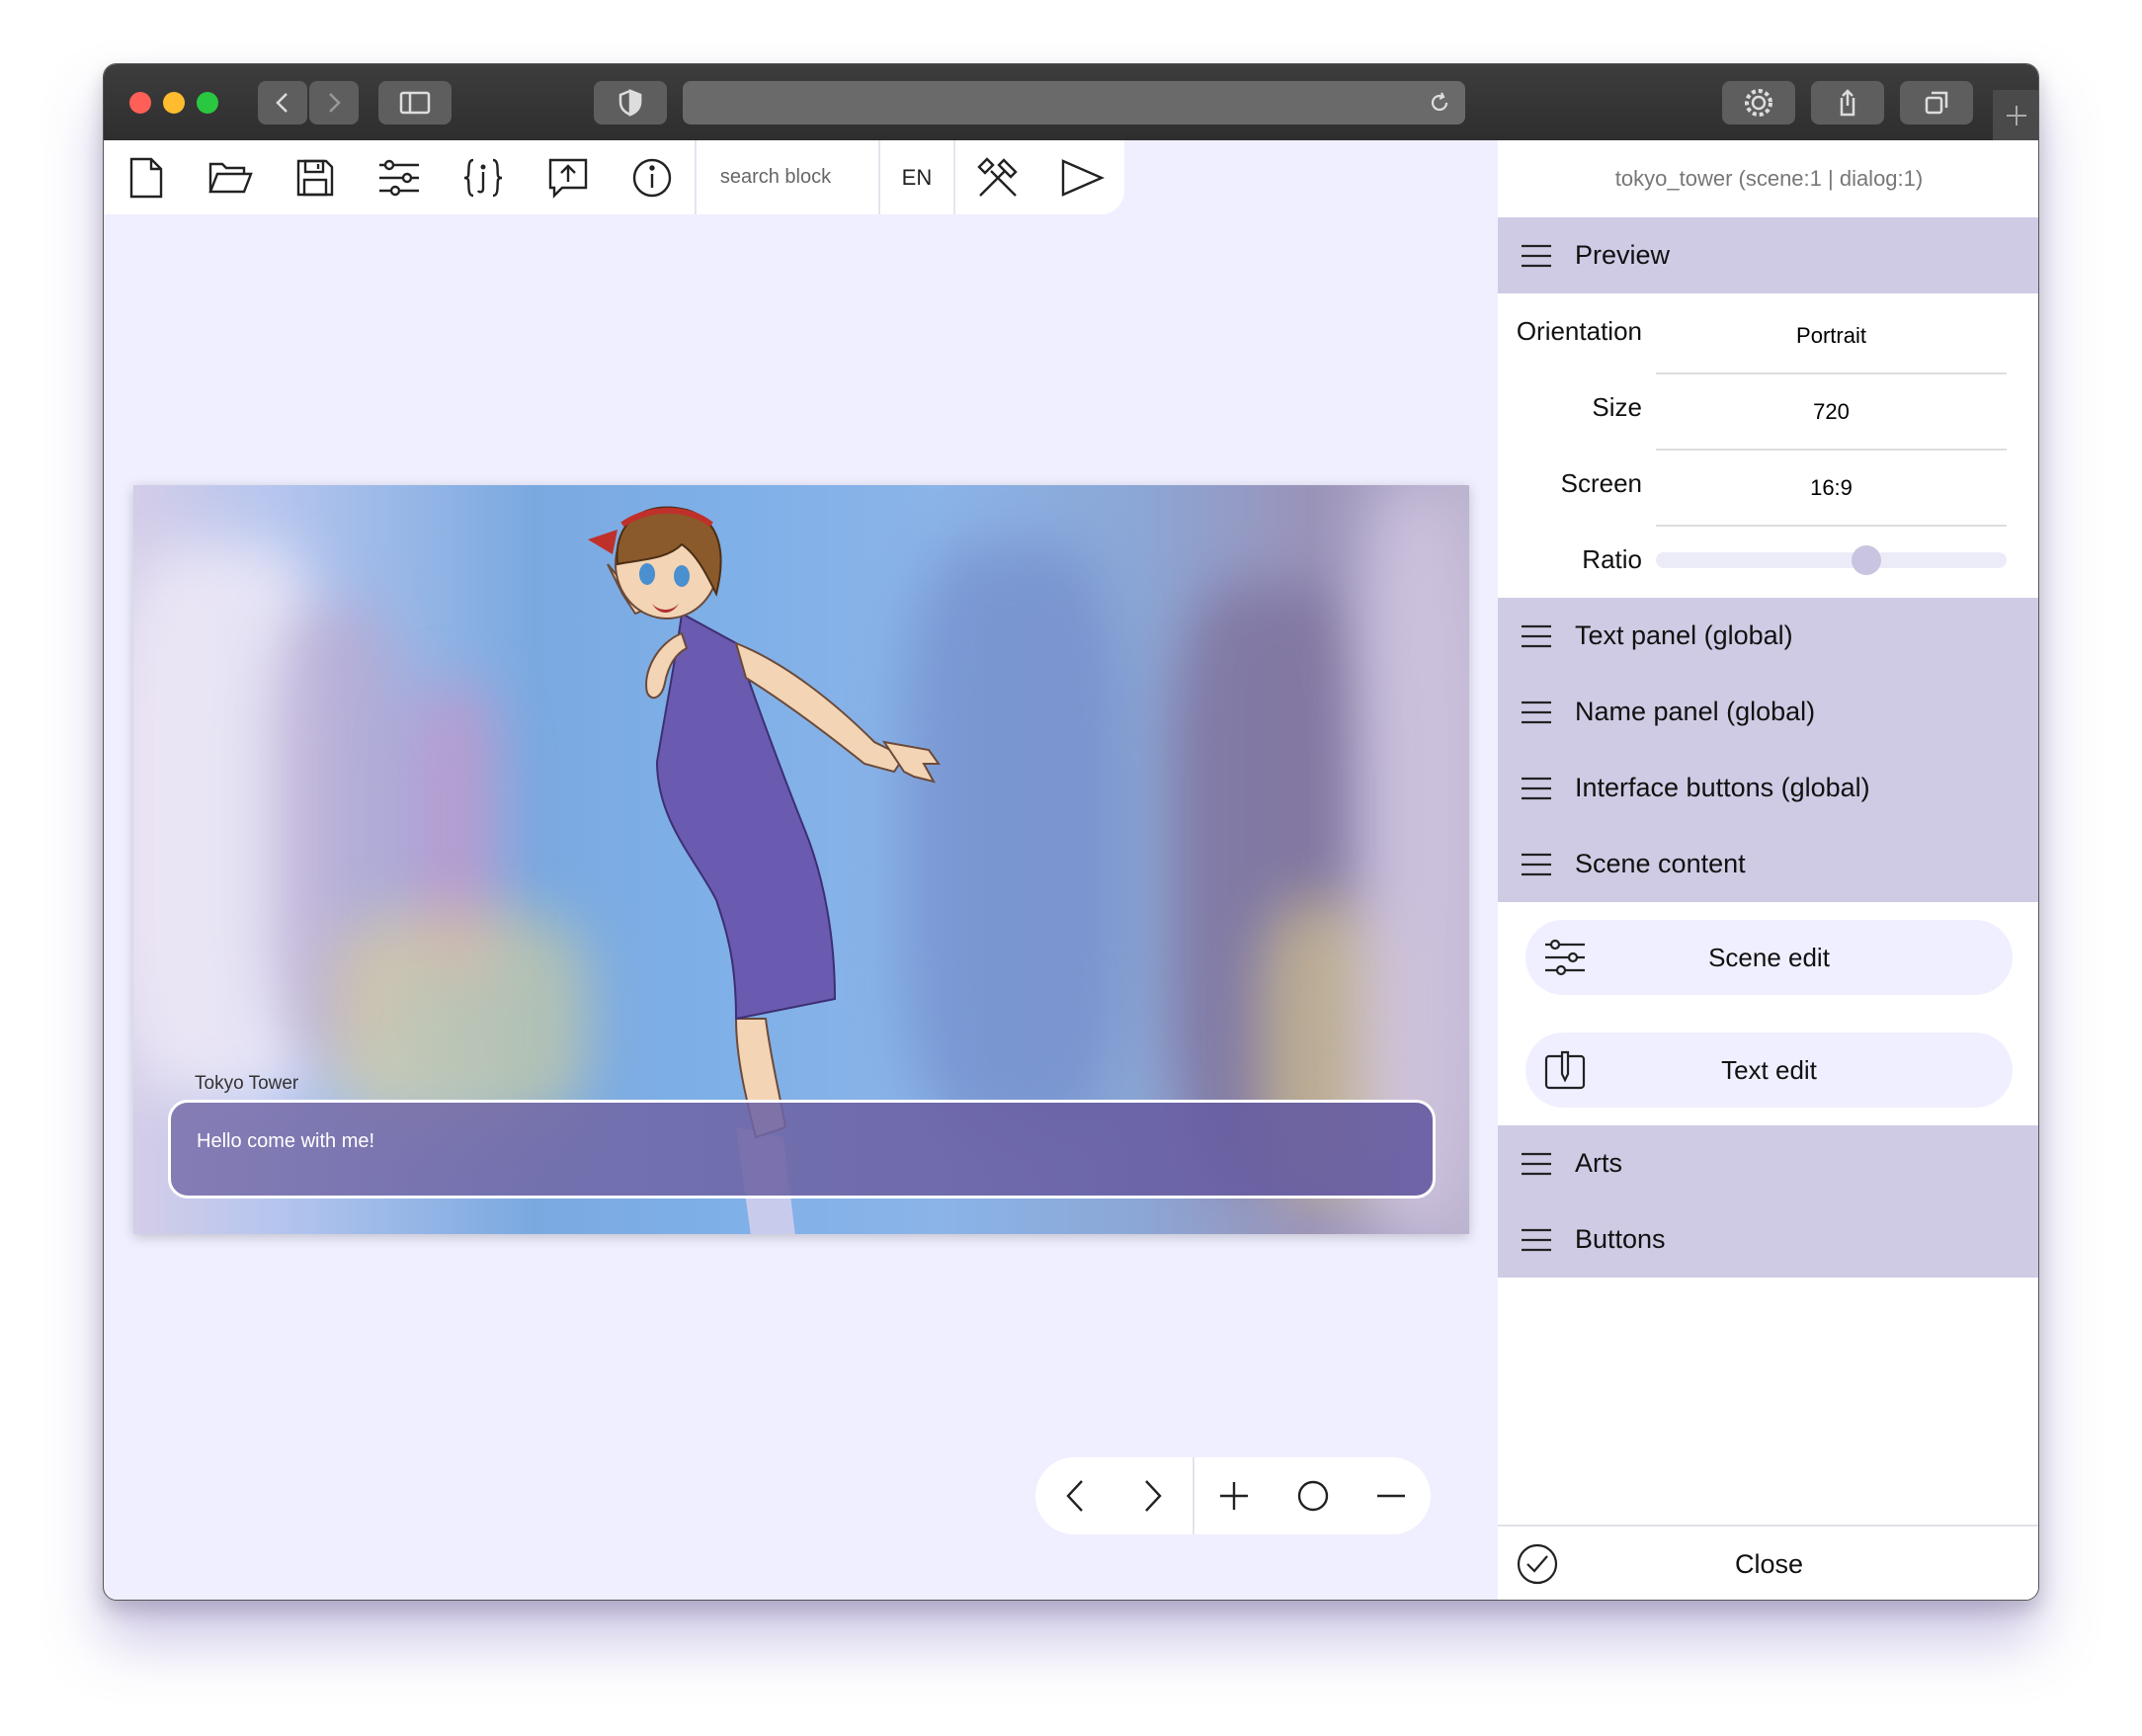 The width and height of the screenshot is (2142, 1736). I want to click on gear-icon, so click(1758, 103).